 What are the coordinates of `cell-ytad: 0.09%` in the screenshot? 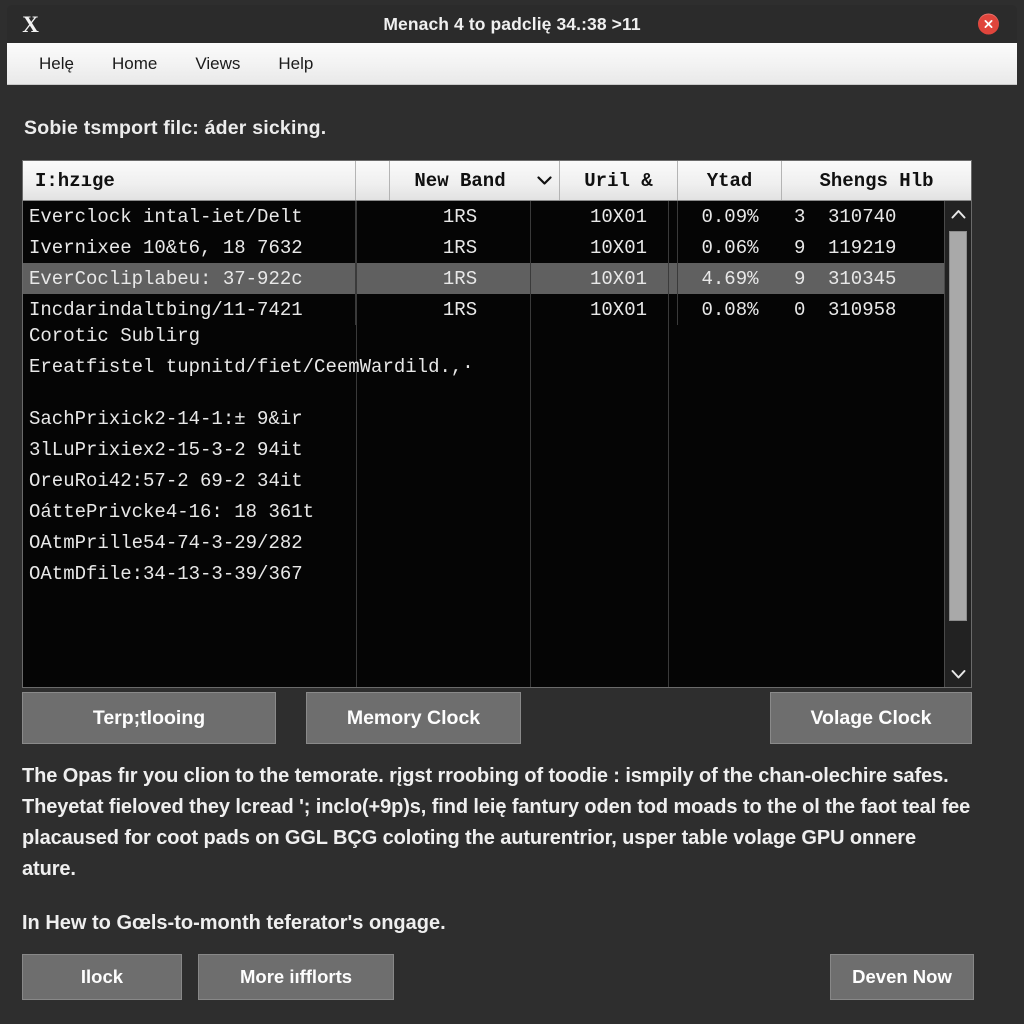 It's located at (730, 216).